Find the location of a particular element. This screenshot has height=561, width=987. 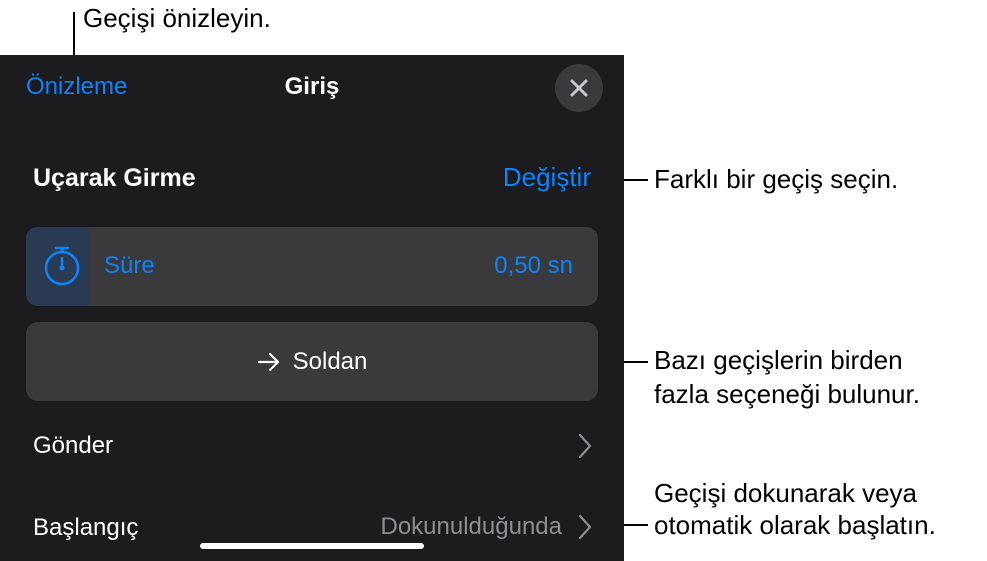

direction-button: Soldan is located at coordinates (312, 361).